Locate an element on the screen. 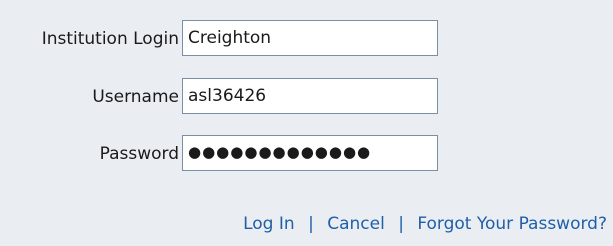  password-label: Password is located at coordinates (139, 154).